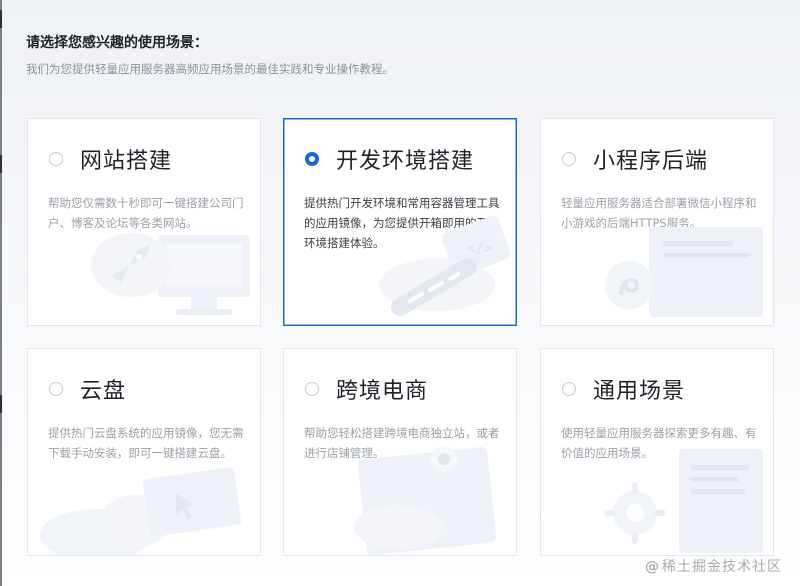 The height and width of the screenshot is (586, 800). What do you see at coordinates (651, 161) in the screenshot?
I see `card-title: 小程序后端` at bounding box center [651, 161].